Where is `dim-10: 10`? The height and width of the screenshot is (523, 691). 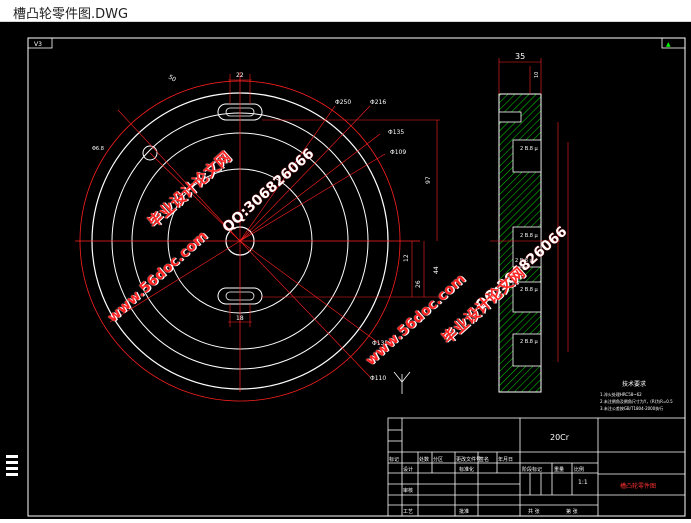 dim-10: 10 is located at coordinates (537, 75).